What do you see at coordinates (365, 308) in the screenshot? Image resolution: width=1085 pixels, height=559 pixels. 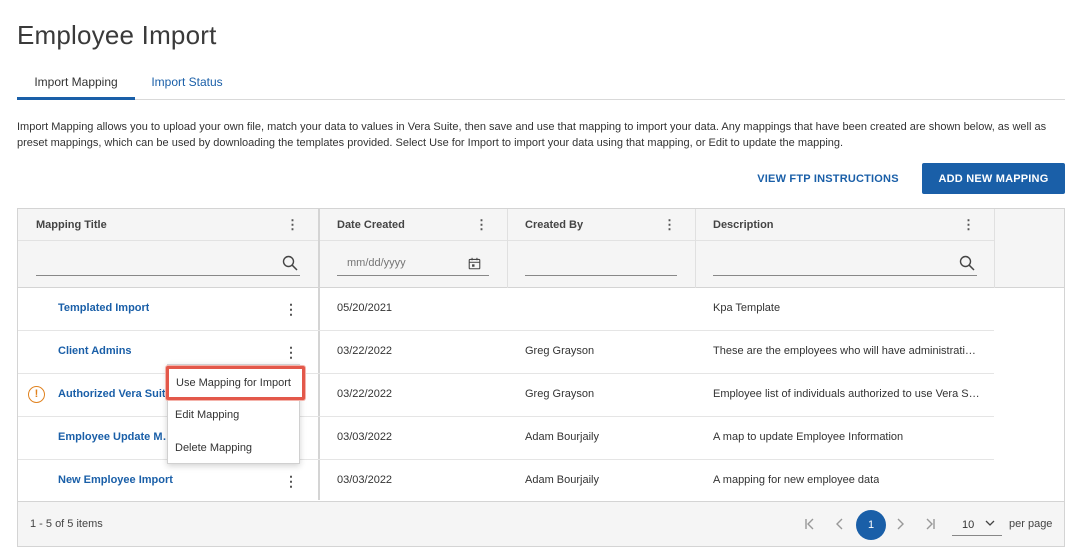 I see `date-created-cell: 05/20/2021` at bounding box center [365, 308].